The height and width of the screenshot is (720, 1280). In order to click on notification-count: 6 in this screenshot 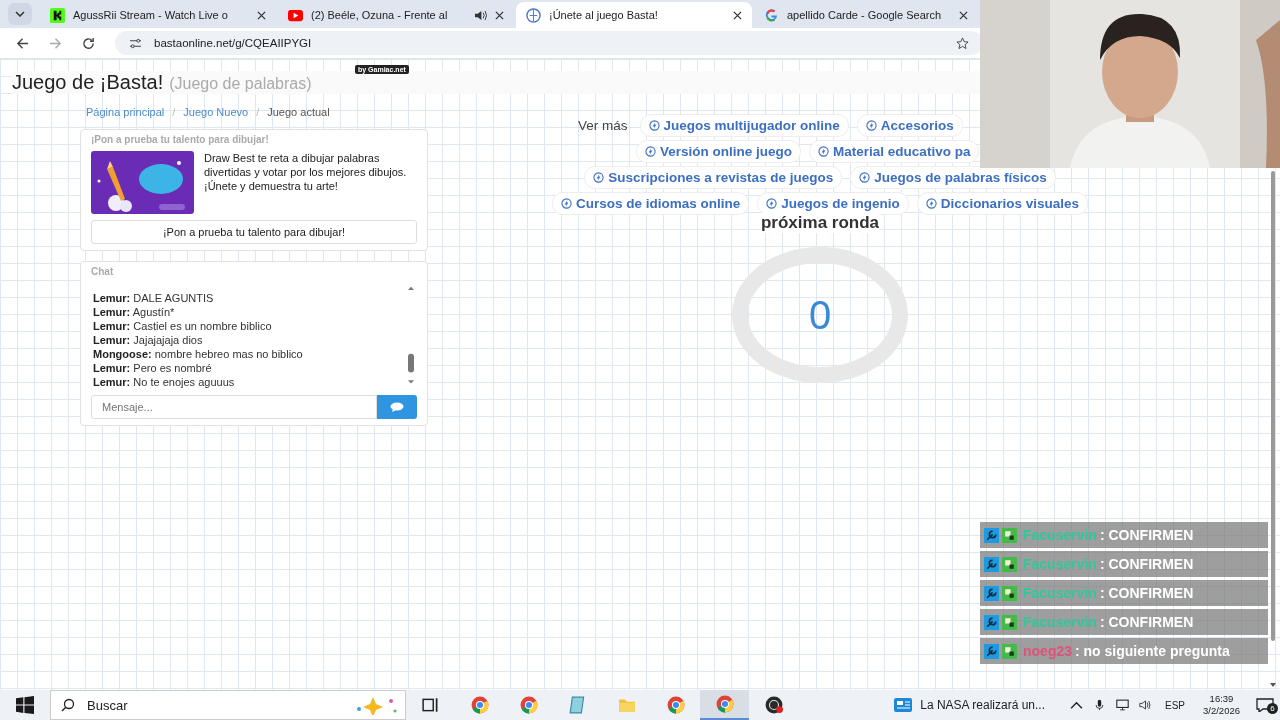, I will do `click(1272, 708)`.